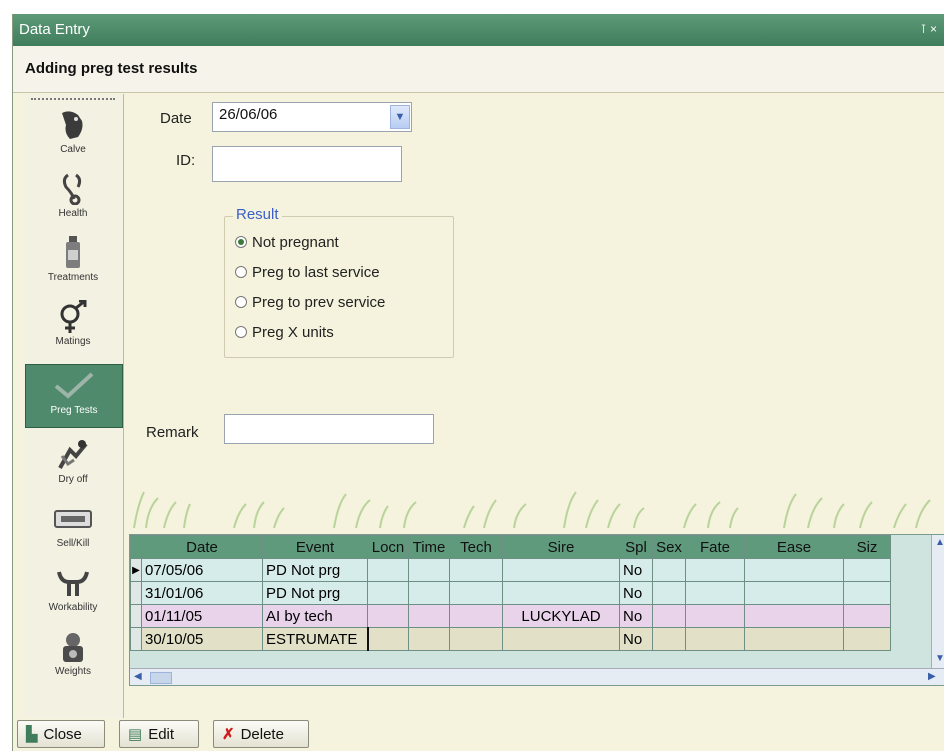  I want to click on date-combo: 26/06/06 ▼, so click(312, 117).